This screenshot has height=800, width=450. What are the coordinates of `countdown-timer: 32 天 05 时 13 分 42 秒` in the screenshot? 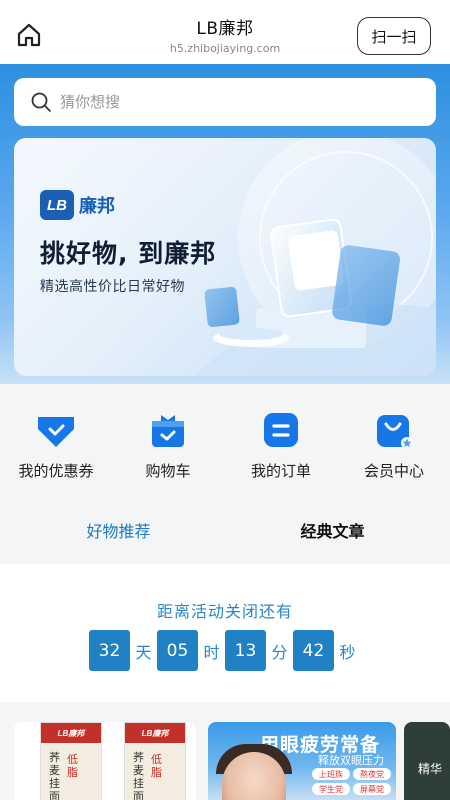 It's located at (225, 650).